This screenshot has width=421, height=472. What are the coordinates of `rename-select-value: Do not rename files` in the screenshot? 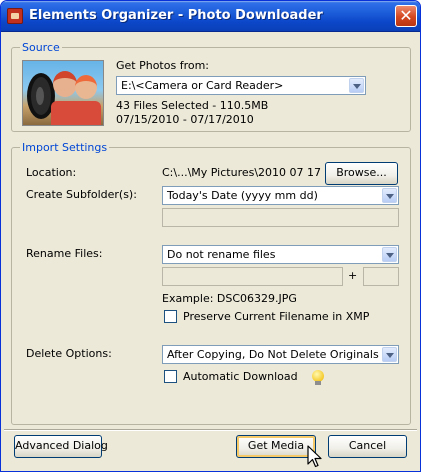 It's located at (221, 254).